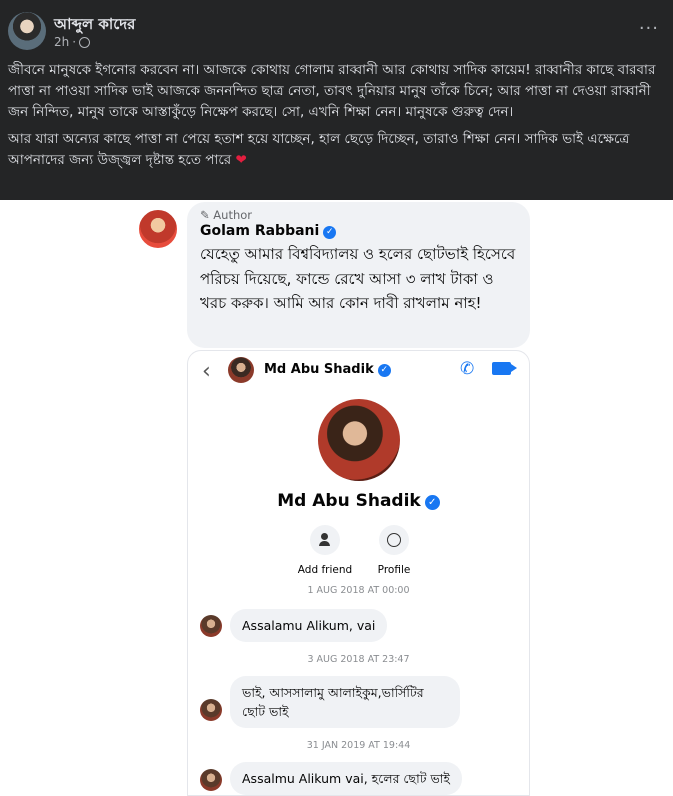  What do you see at coordinates (325, 540) in the screenshot?
I see `add-friend-icon` at bounding box center [325, 540].